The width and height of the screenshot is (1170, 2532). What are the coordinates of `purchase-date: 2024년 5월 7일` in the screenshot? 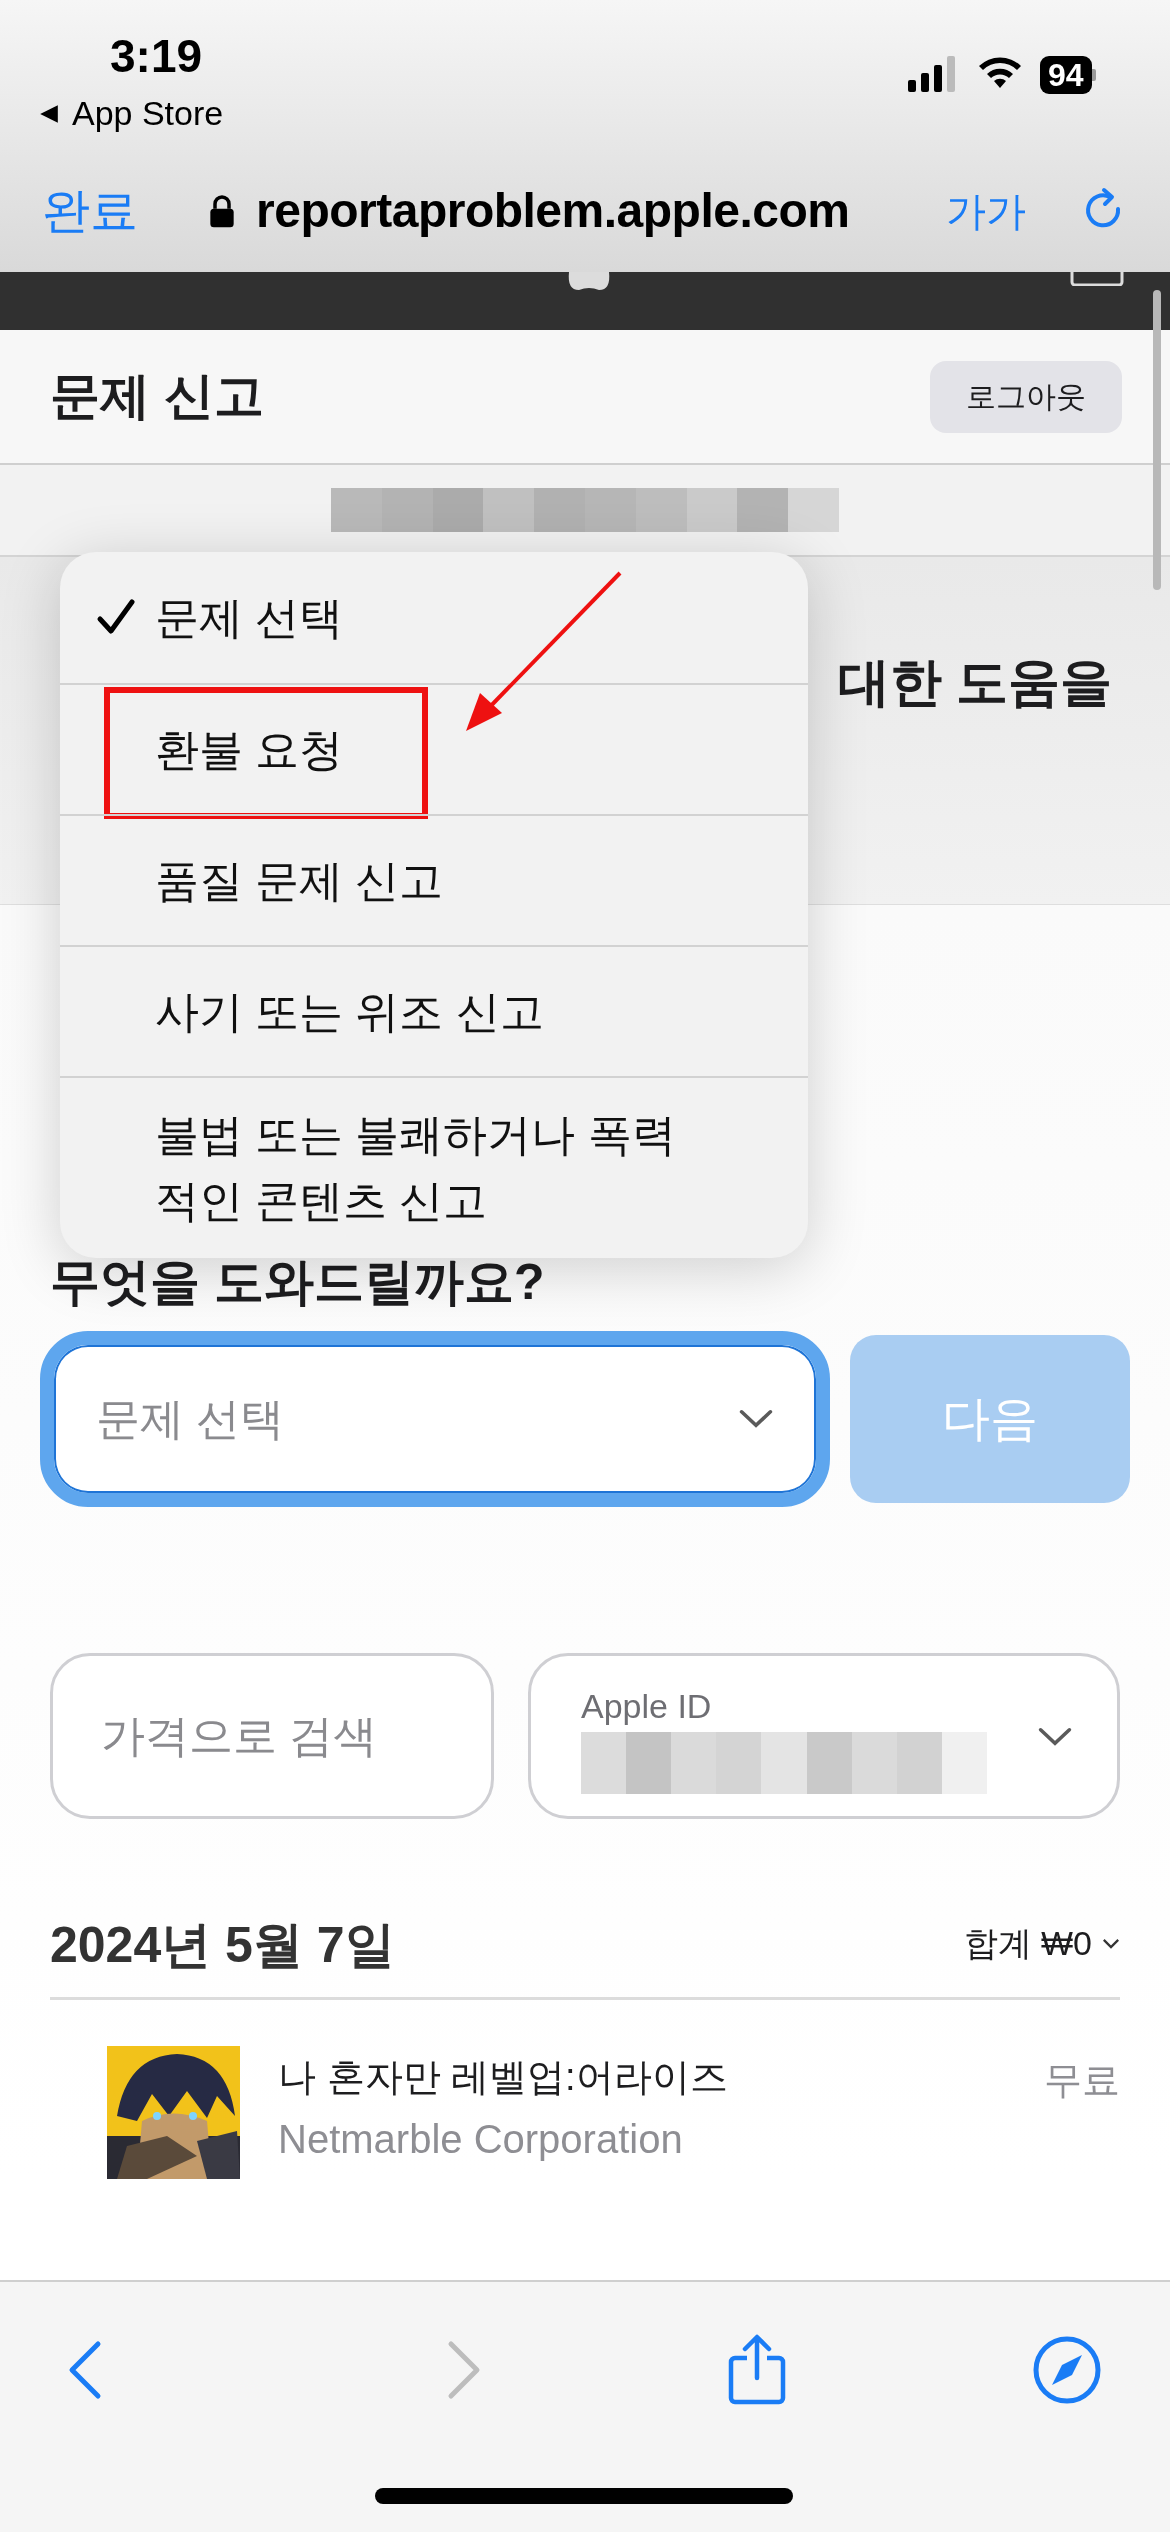 It's located at (222, 1945).